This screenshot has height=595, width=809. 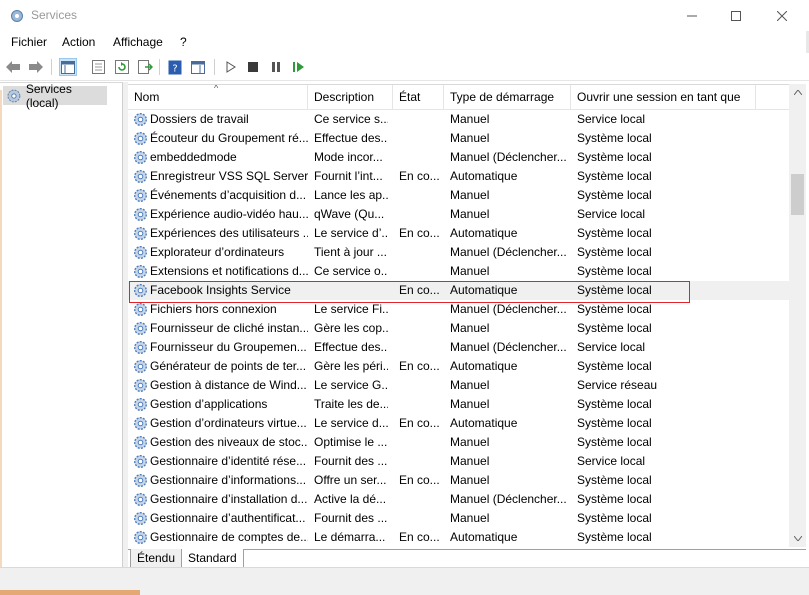 I want to click on scroll-thumb, so click(x=797, y=194).